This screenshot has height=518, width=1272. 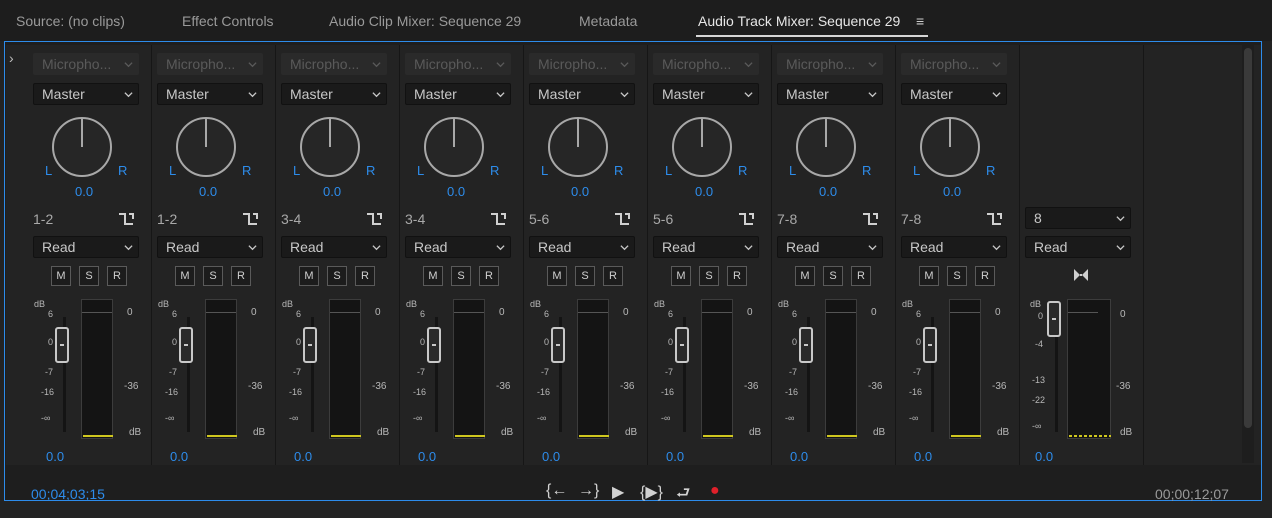 What do you see at coordinates (618, 492) in the screenshot?
I see `play-button: ▶` at bounding box center [618, 492].